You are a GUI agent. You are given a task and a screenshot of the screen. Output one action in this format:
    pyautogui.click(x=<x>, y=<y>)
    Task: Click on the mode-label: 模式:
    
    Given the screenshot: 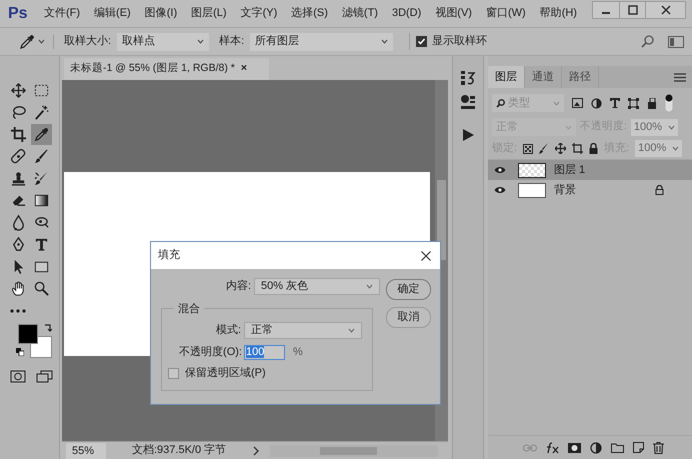 What is the action you would take?
    pyautogui.click(x=228, y=330)
    